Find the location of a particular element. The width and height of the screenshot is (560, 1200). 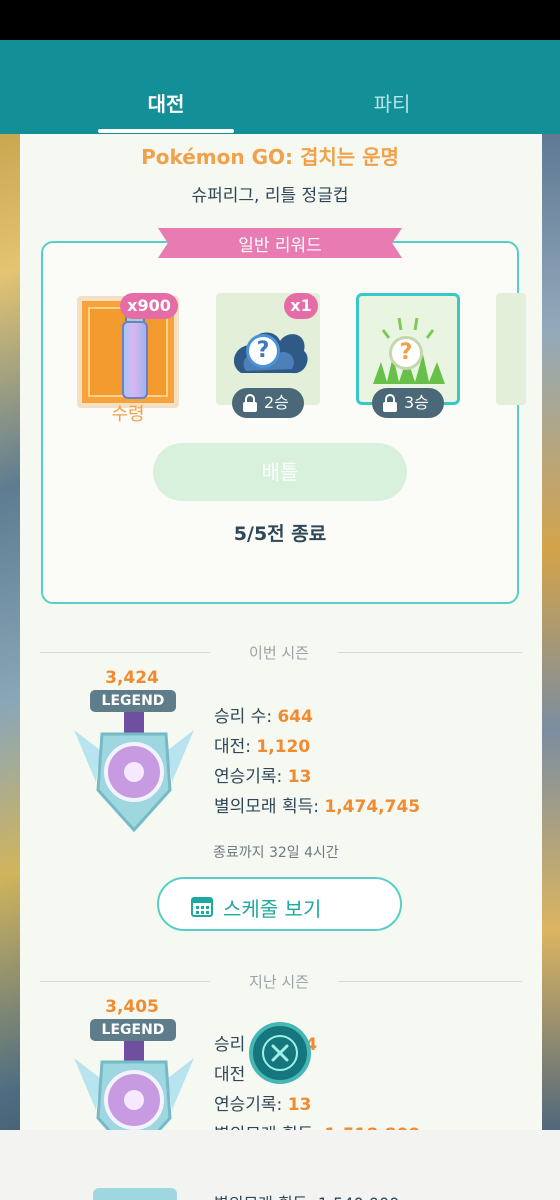

last-season-label: 지난 시즌 is located at coordinates (279, 982).